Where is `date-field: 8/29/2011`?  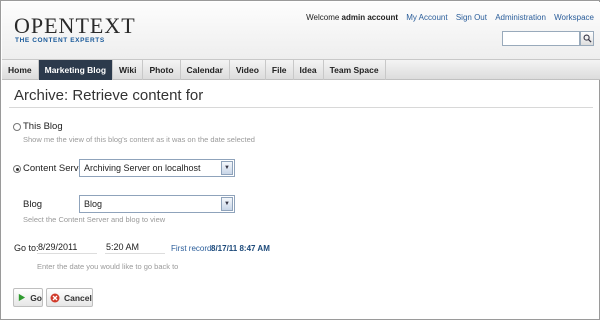
date-field: 8/29/2011 is located at coordinates (67, 247).